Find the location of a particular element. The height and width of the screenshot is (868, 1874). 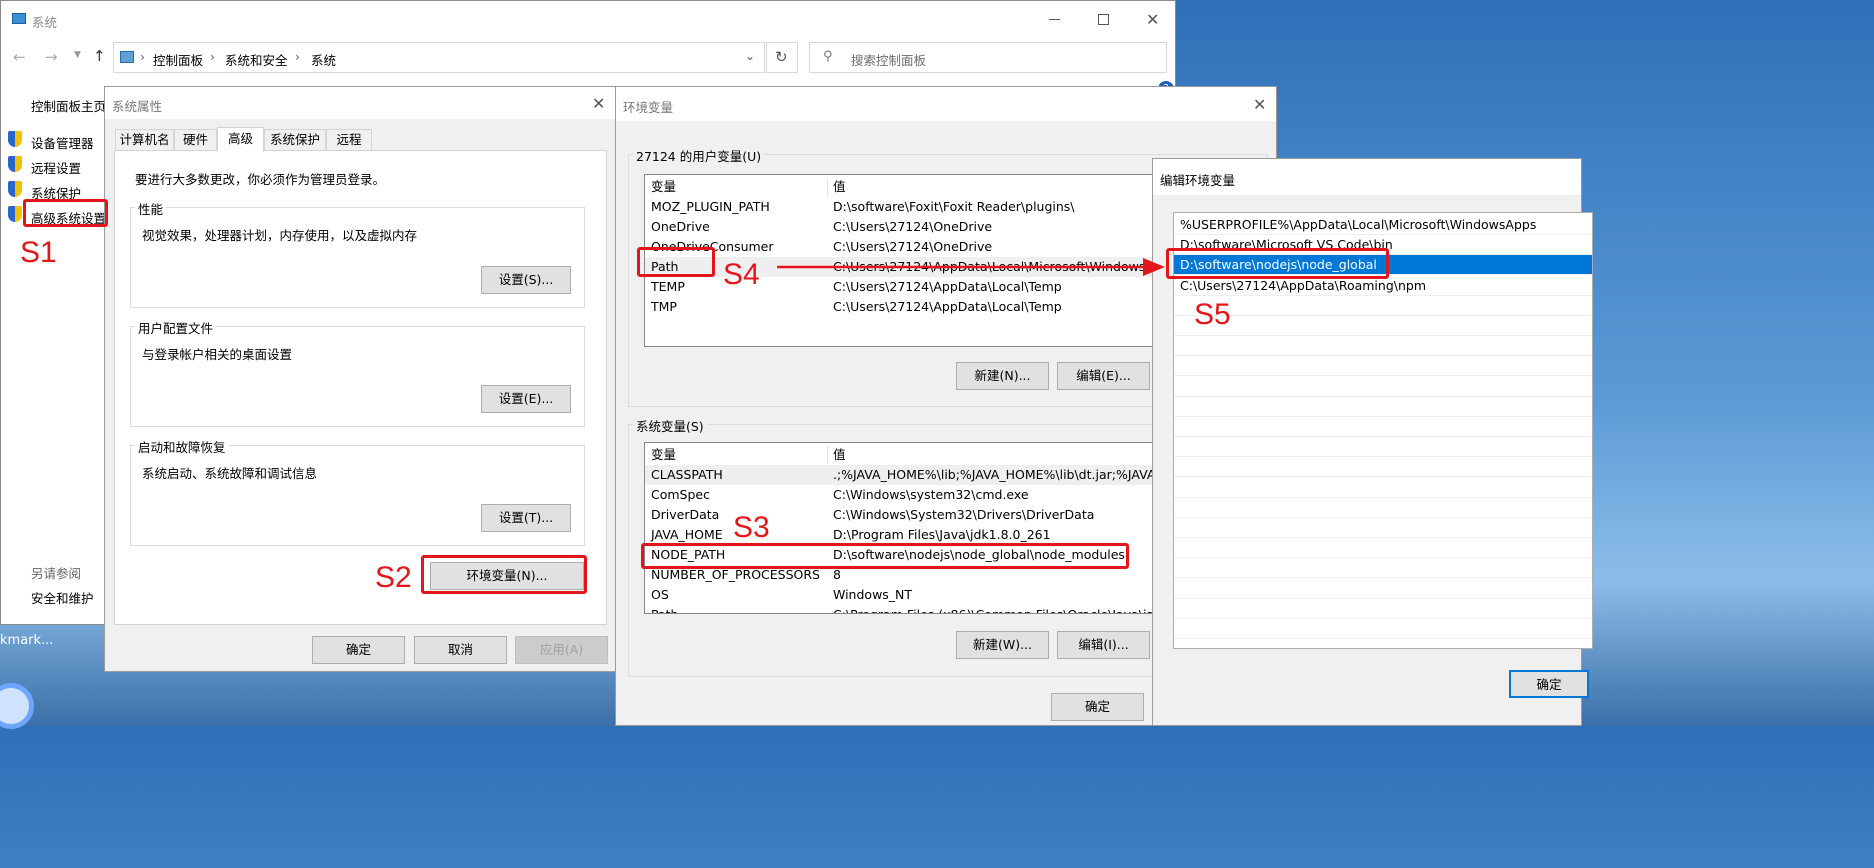

group-title: 启动和故障恢复 is located at coordinates (182, 446).